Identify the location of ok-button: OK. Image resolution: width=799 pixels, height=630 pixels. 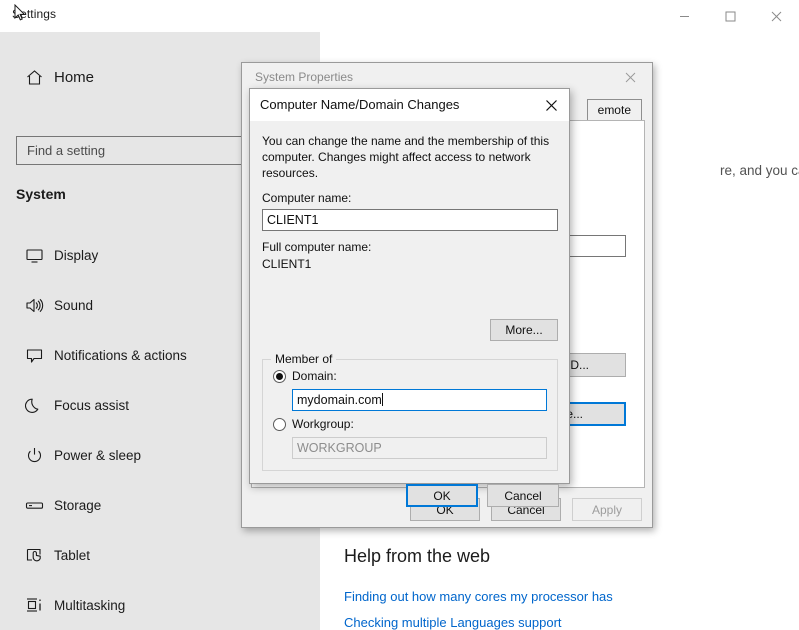
(442, 495).